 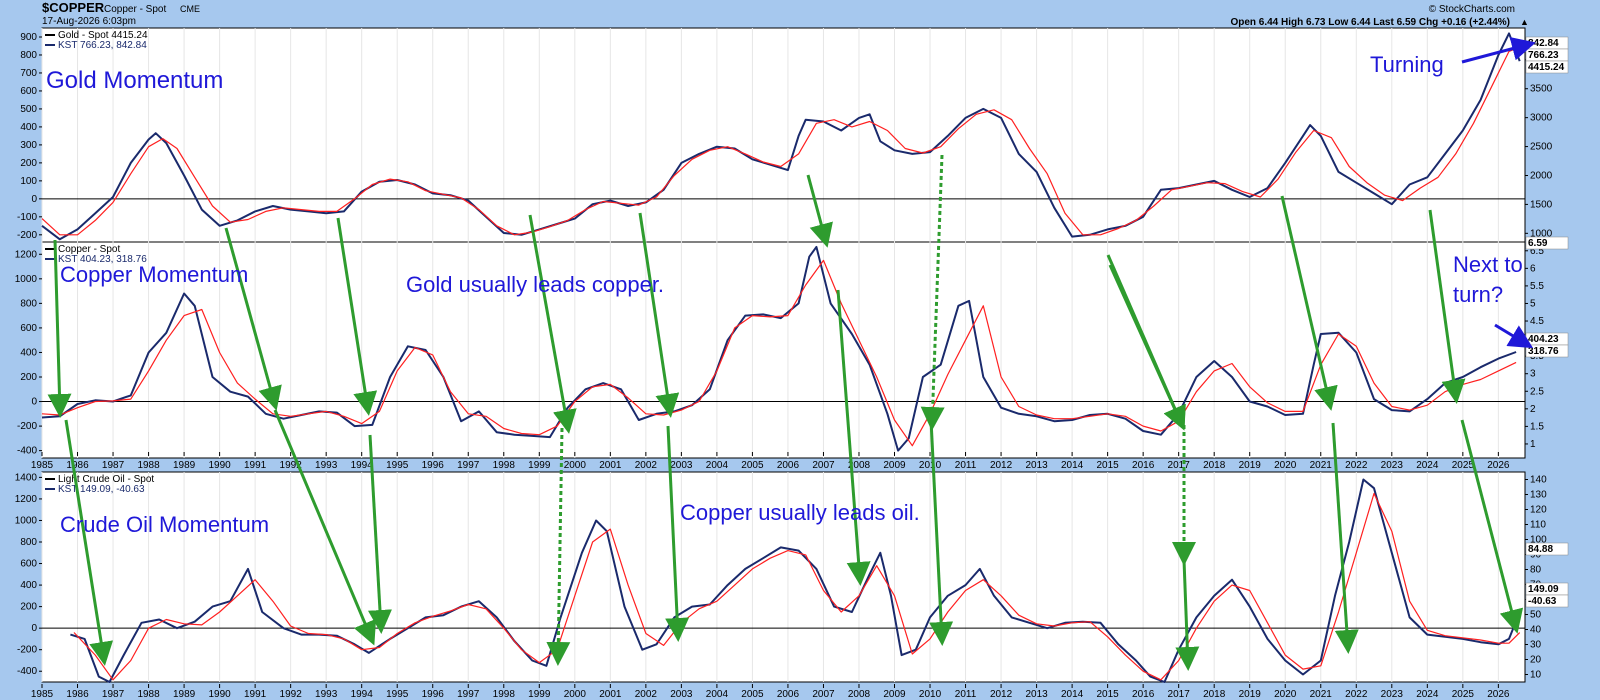 I want to click on value-label: 84.88, so click(x=1540, y=549).